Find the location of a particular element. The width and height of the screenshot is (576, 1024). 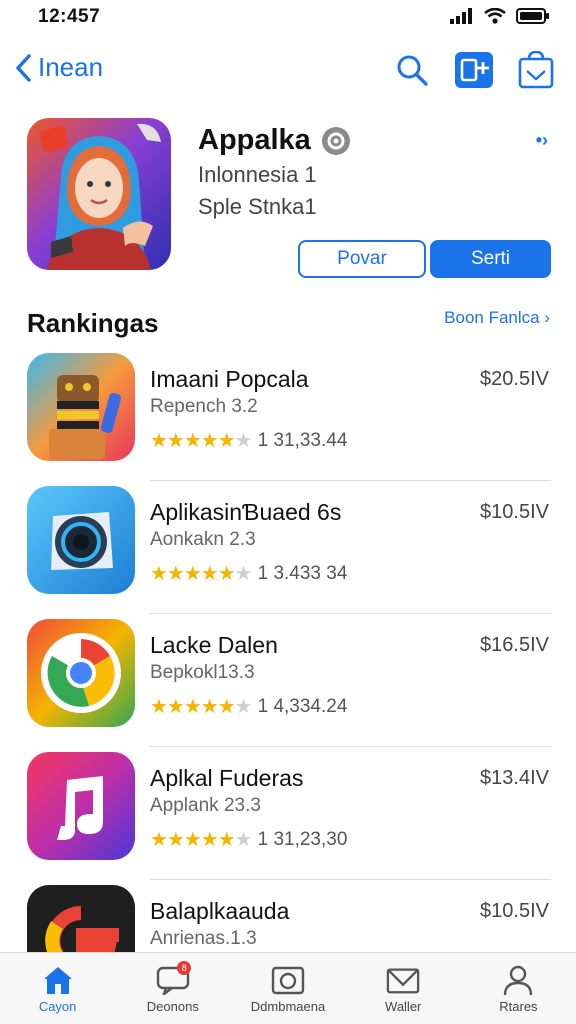

app-name: Balaplkaauda is located at coordinates (220, 911).